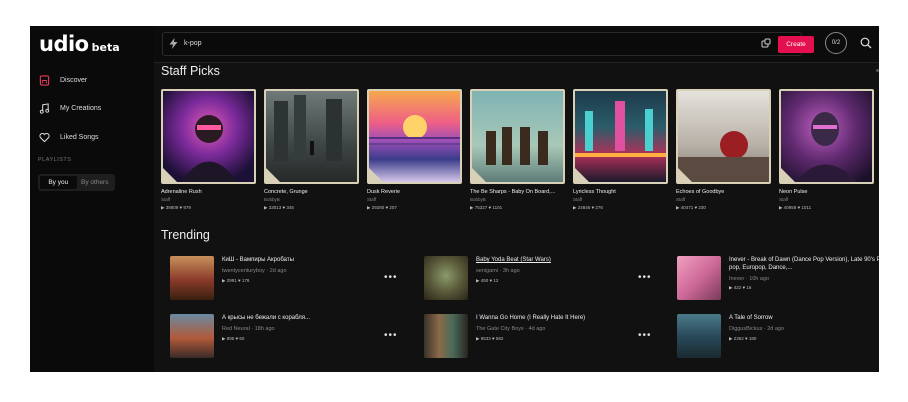 Image resolution: width=908 pixels, height=402 pixels. Describe the element at coordinates (64, 44) in the screenshot. I see `logo-text: udio` at that location.